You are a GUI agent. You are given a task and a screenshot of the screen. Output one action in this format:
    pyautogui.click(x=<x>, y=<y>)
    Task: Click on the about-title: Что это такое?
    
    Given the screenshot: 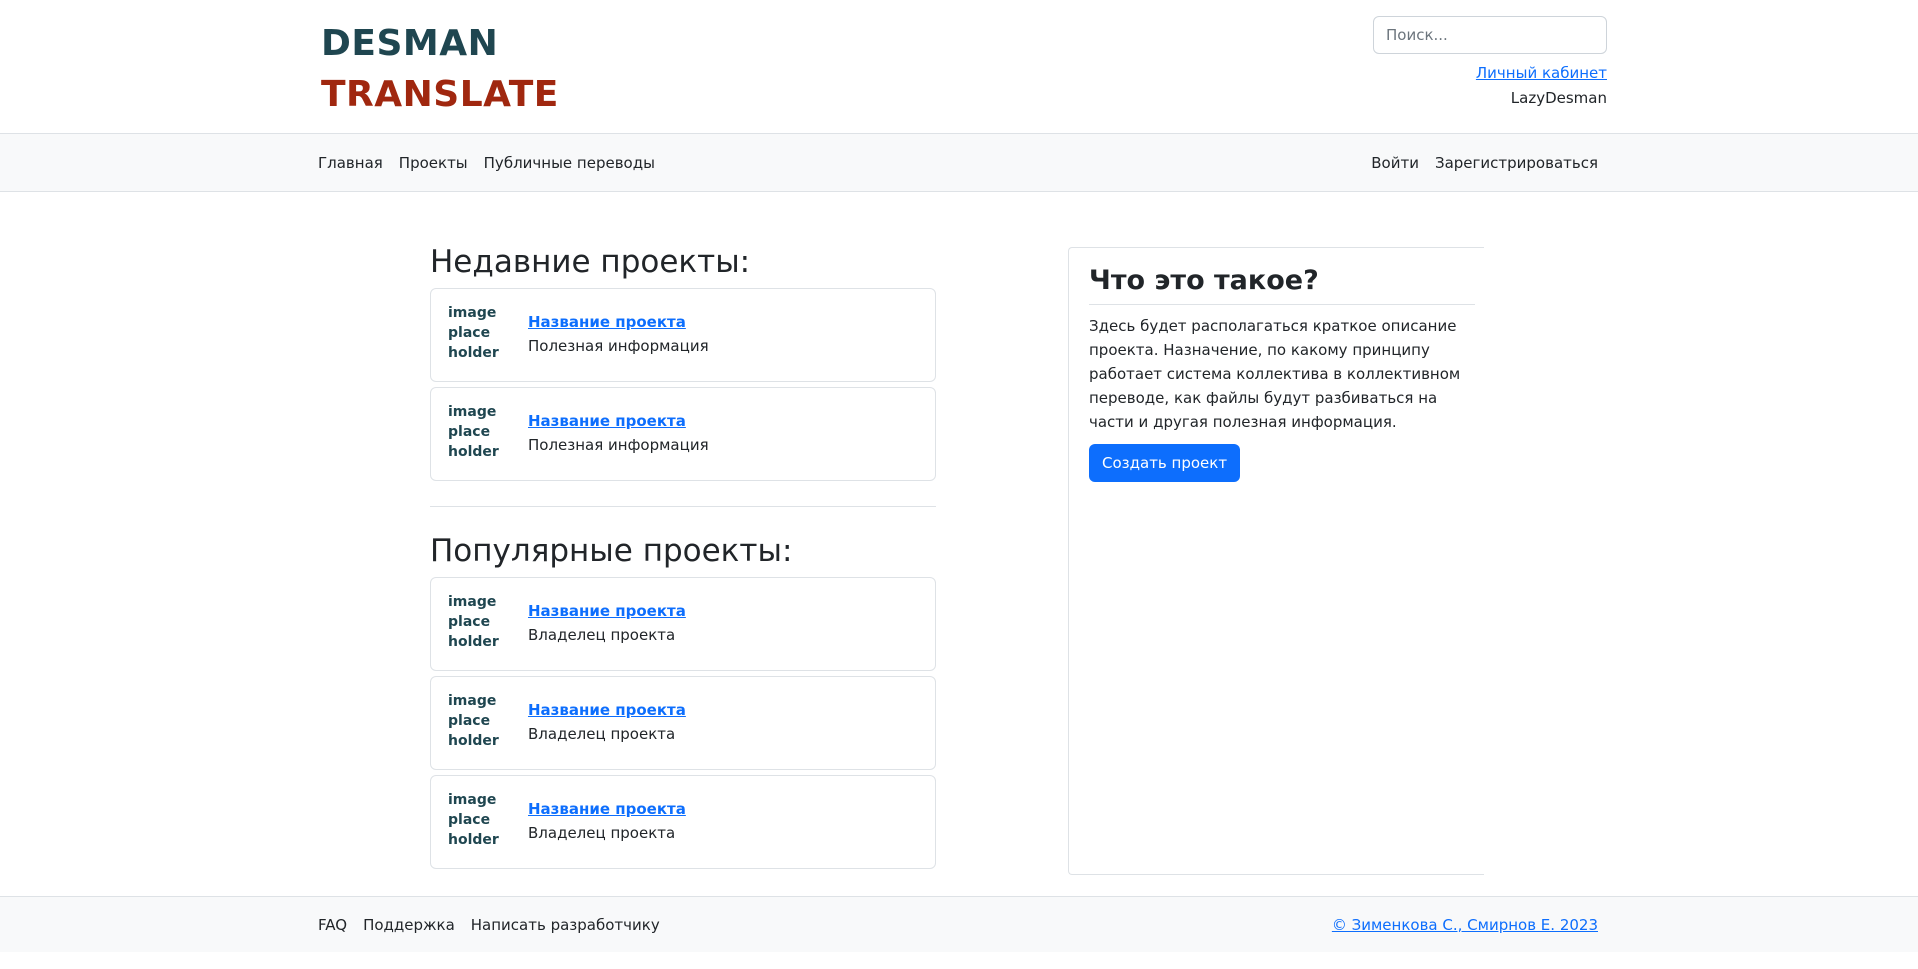 What is the action you would take?
    pyautogui.click(x=1204, y=280)
    